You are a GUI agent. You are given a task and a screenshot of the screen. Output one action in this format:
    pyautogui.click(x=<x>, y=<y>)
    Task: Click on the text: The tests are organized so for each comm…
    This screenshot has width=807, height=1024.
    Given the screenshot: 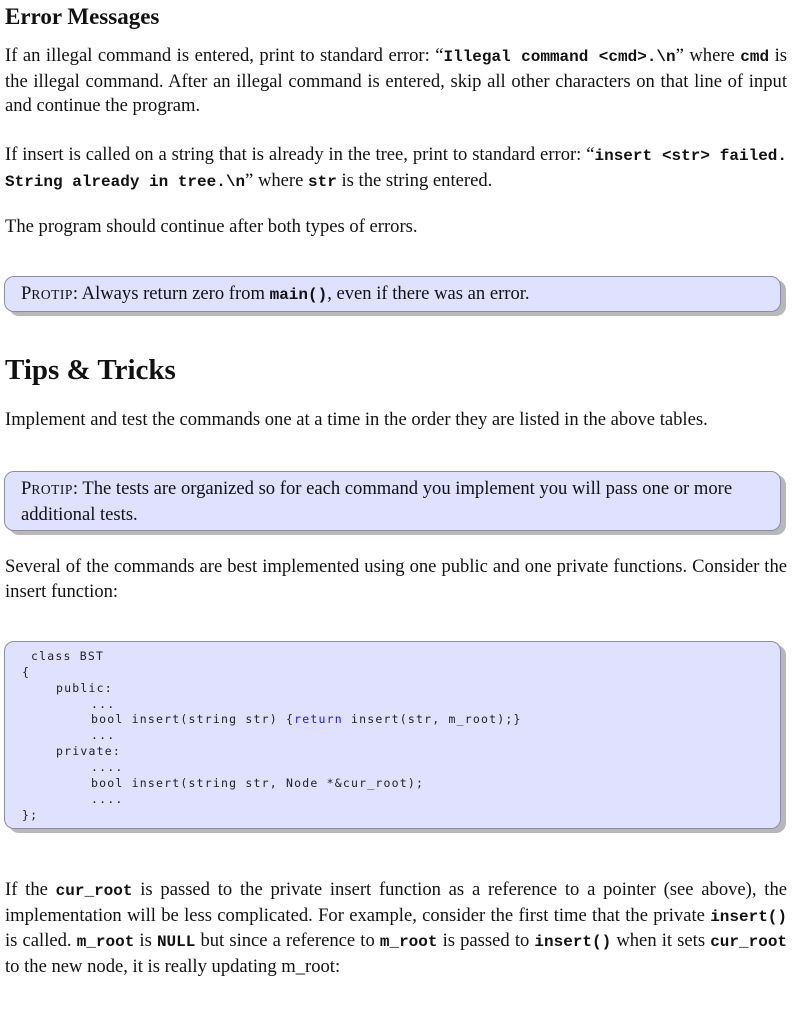 What is the action you would take?
    pyautogui.click(x=377, y=501)
    